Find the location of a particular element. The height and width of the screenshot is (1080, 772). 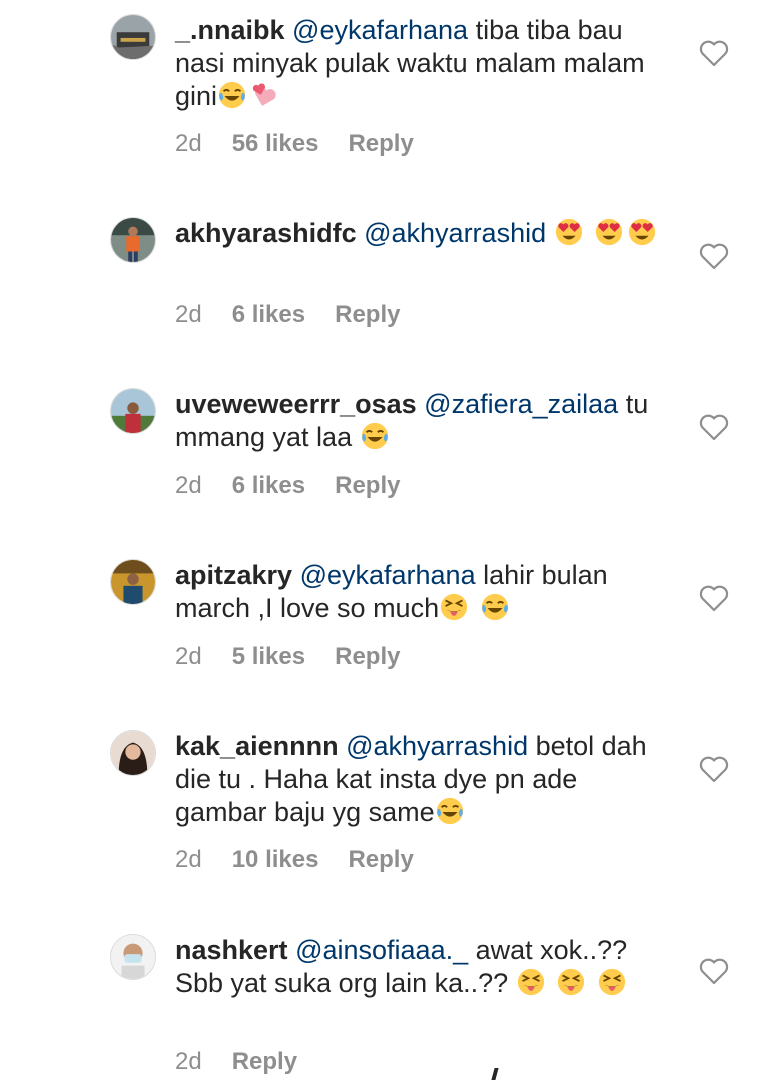

avatar-uveweweerrr-osas is located at coordinates (133, 411).